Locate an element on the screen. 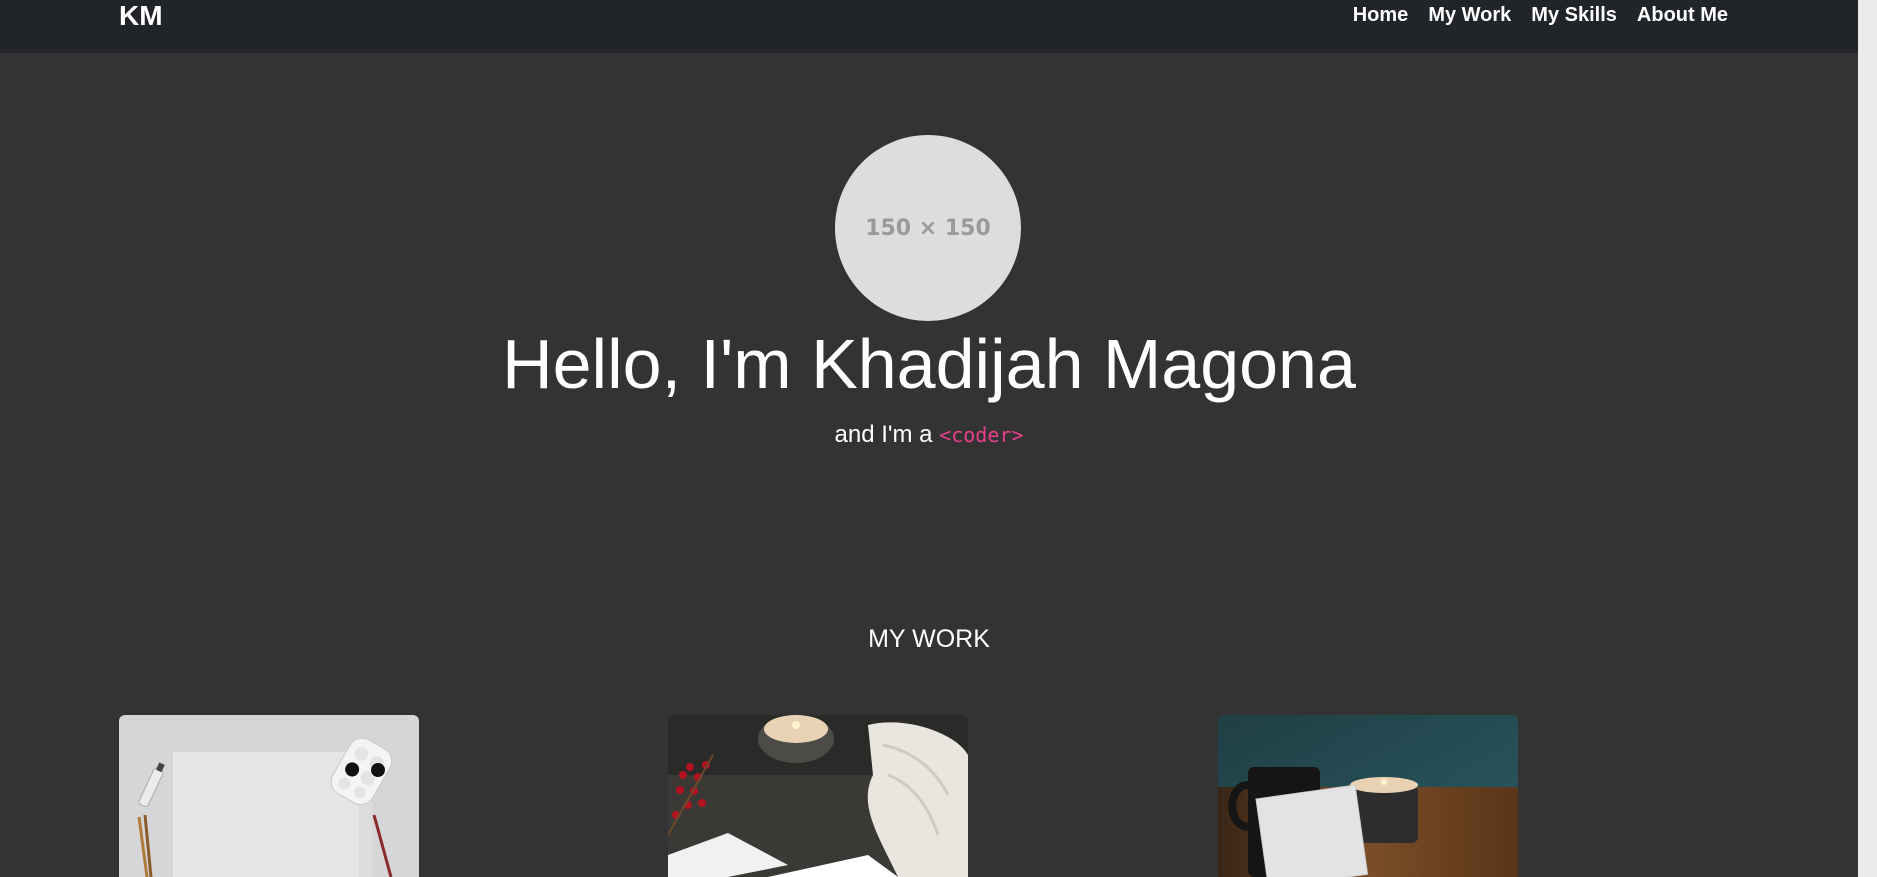  avatar-placeholder-text: 150 × 150 is located at coordinates (928, 228).